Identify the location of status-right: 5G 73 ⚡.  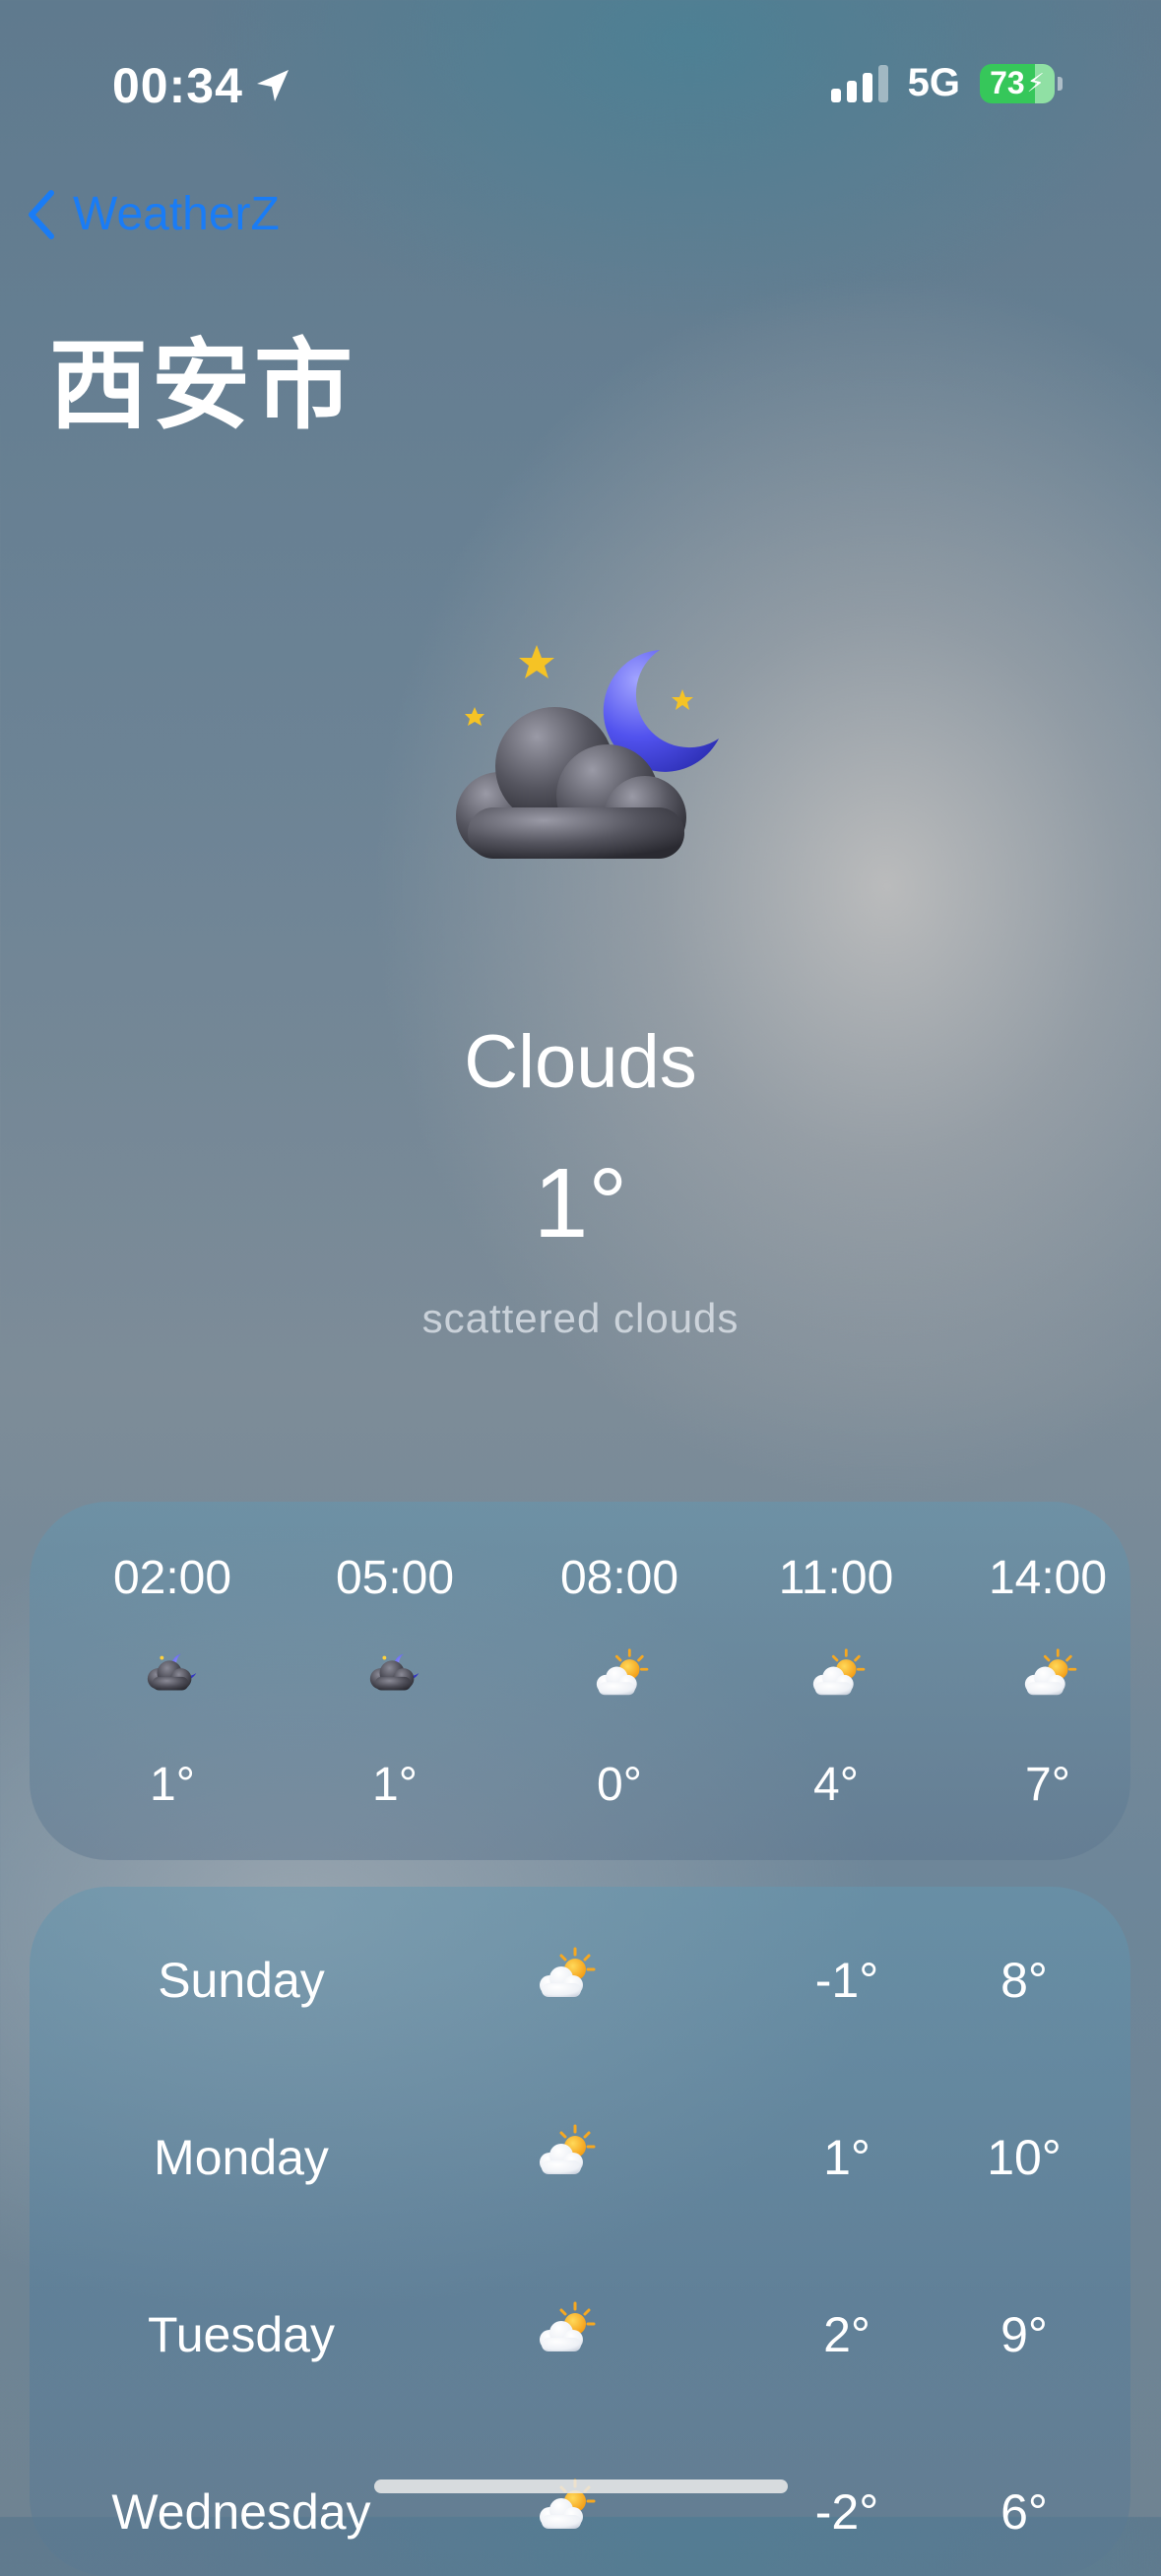
(946, 83).